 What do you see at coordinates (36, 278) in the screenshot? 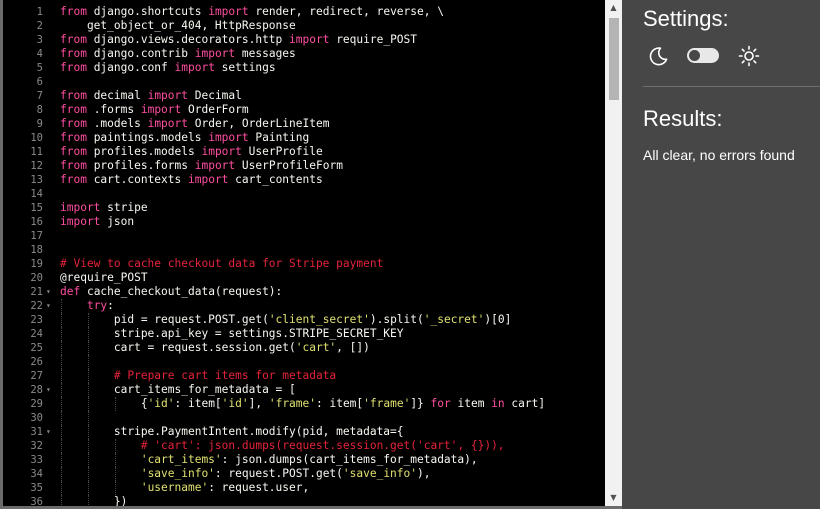
I see `line-number: 20` at bounding box center [36, 278].